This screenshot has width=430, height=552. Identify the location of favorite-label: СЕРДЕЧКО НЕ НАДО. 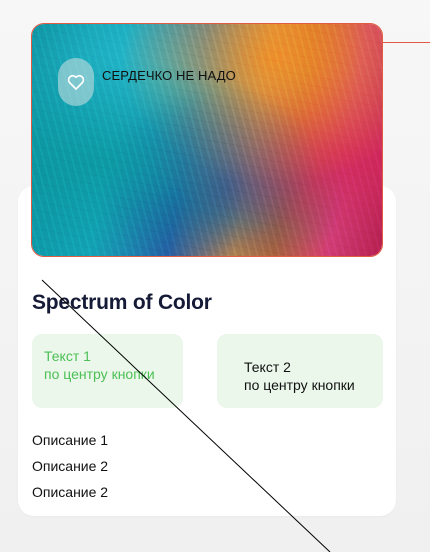
(169, 75).